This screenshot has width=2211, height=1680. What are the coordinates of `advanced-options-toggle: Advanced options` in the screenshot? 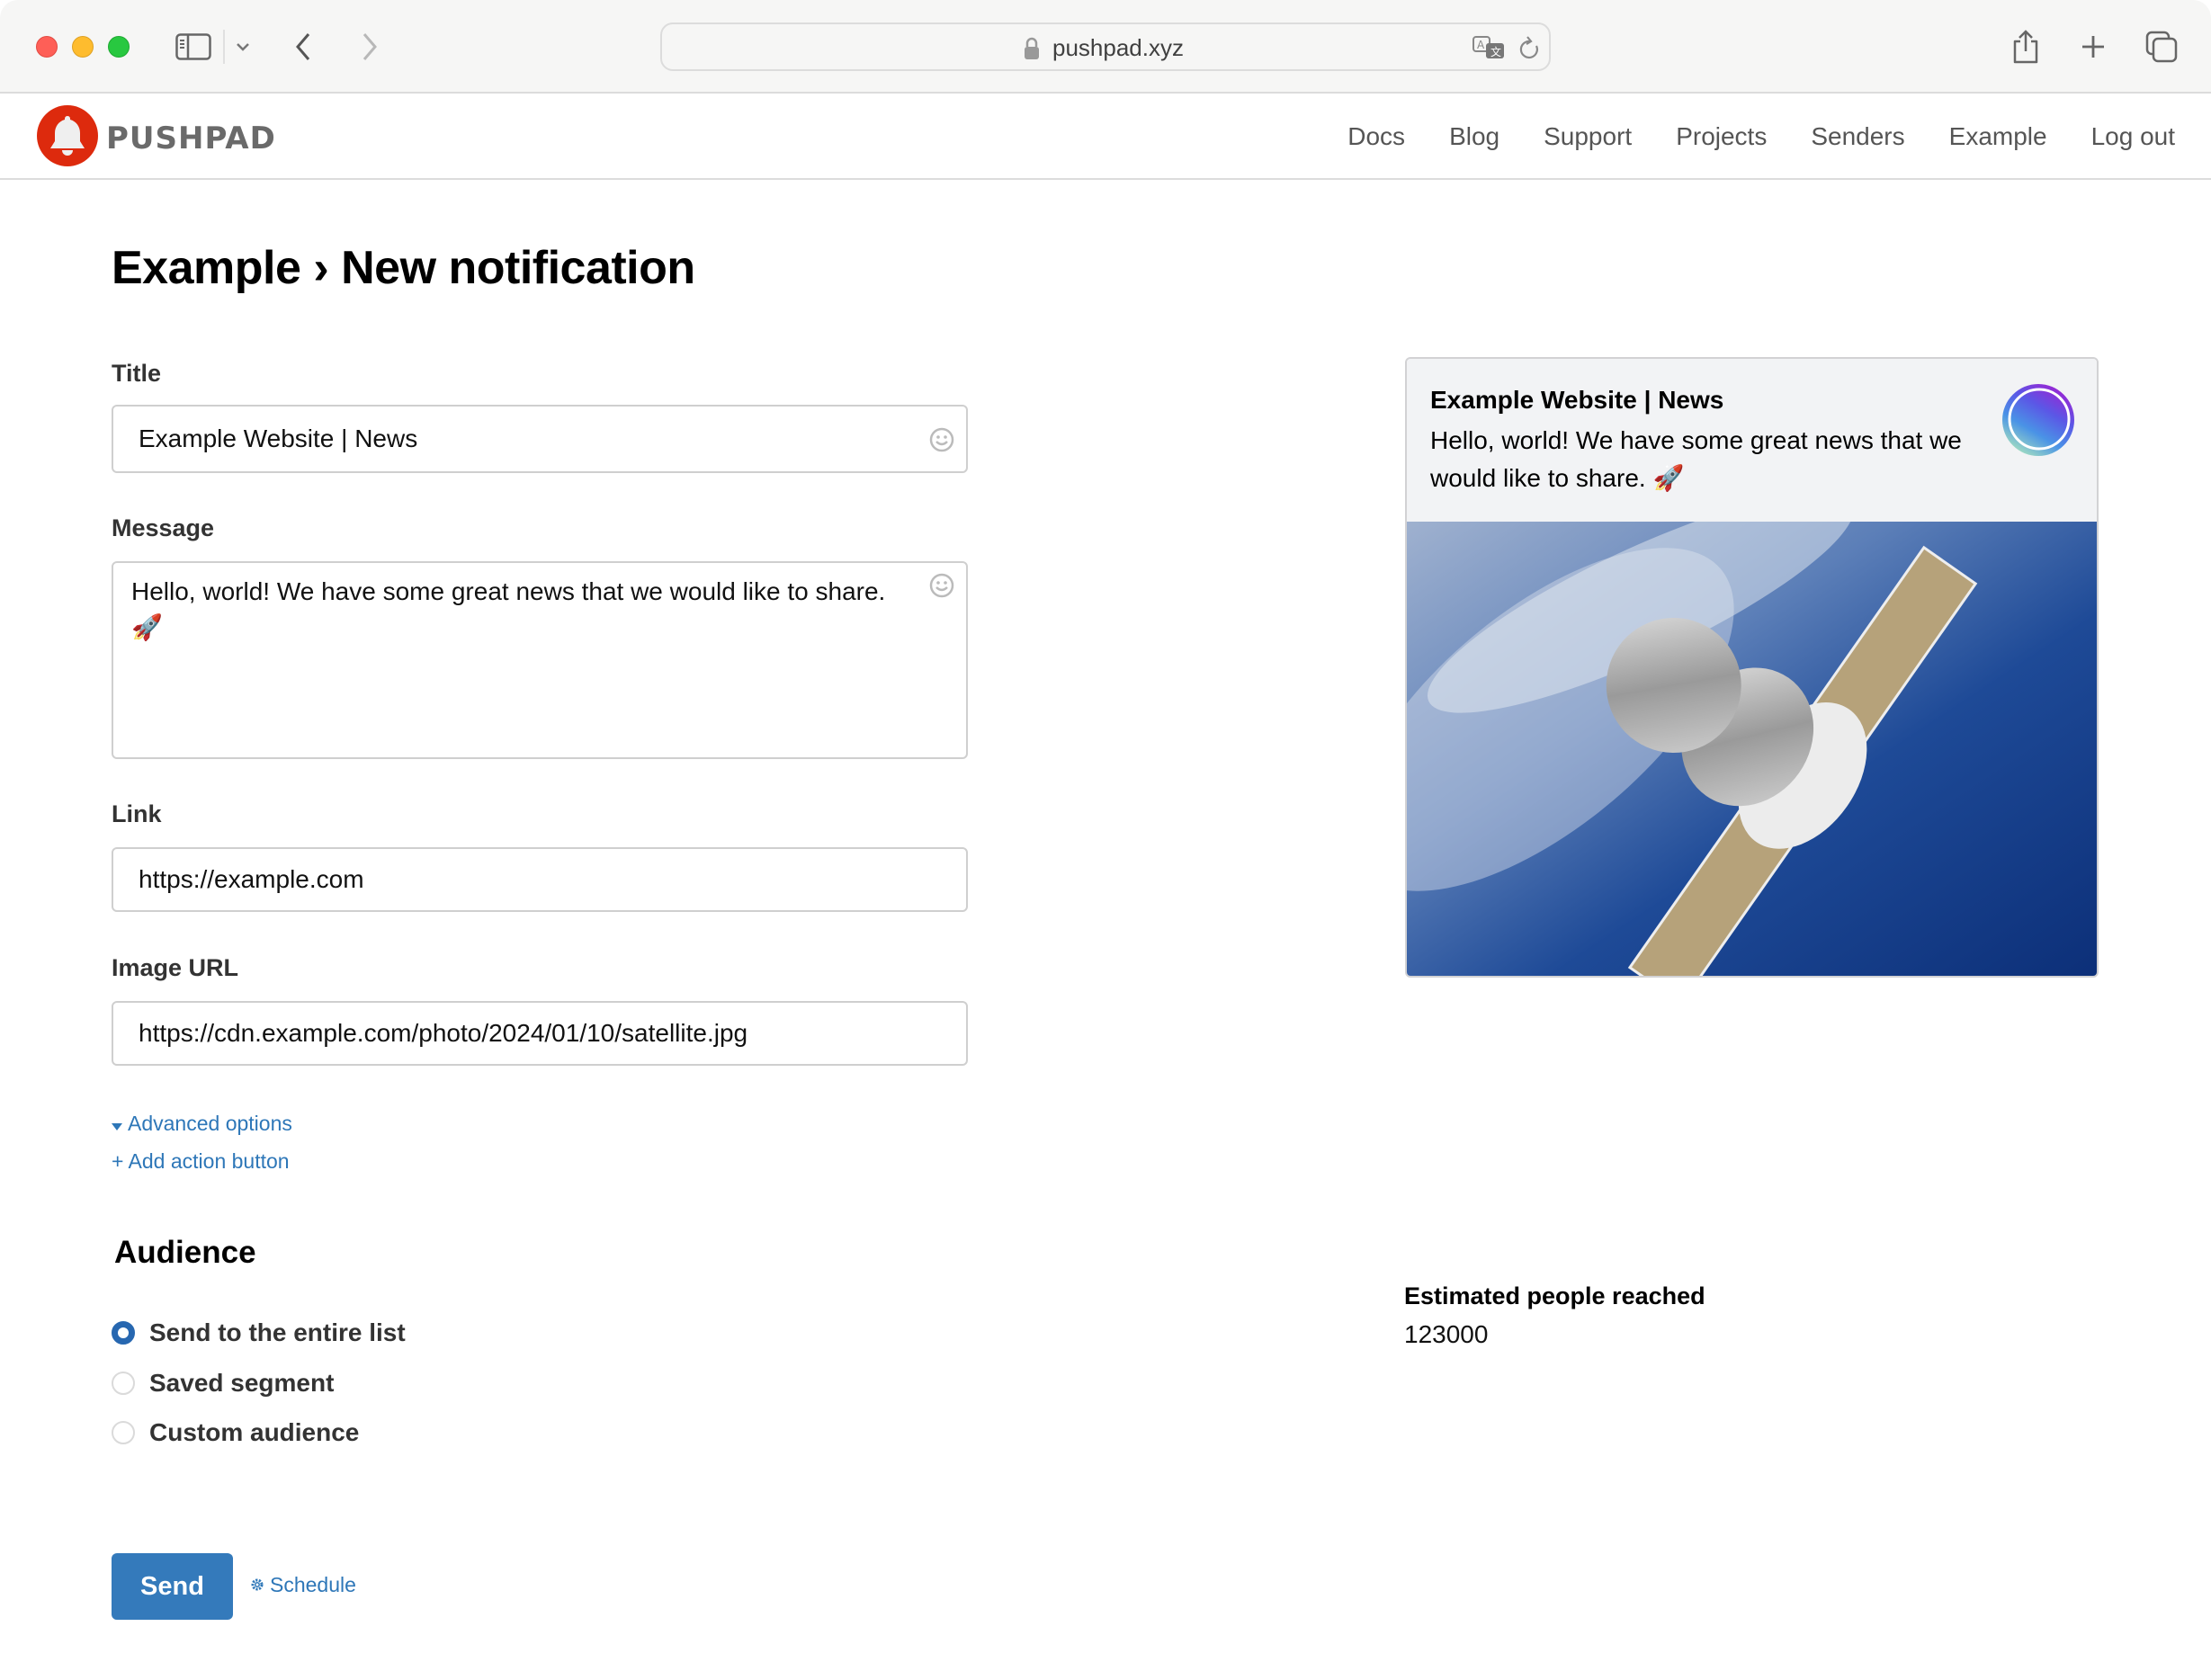 It's located at (202, 1124).